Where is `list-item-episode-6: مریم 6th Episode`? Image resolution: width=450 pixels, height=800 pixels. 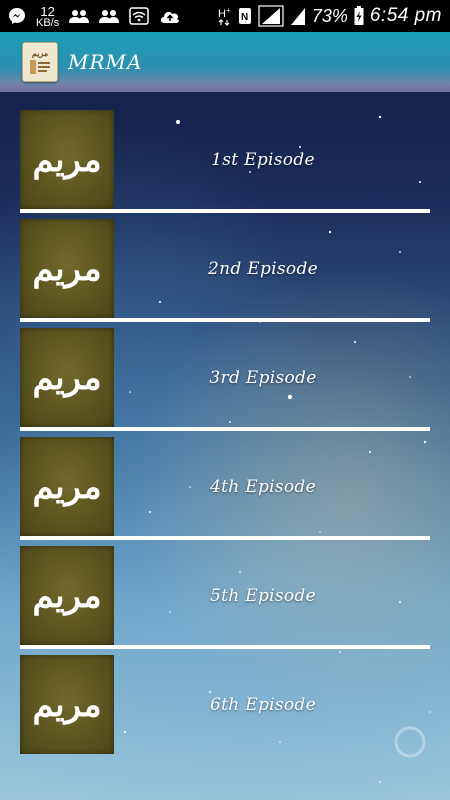
list-item-episode-6: مریم 6th Episode is located at coordinates (225, 704).